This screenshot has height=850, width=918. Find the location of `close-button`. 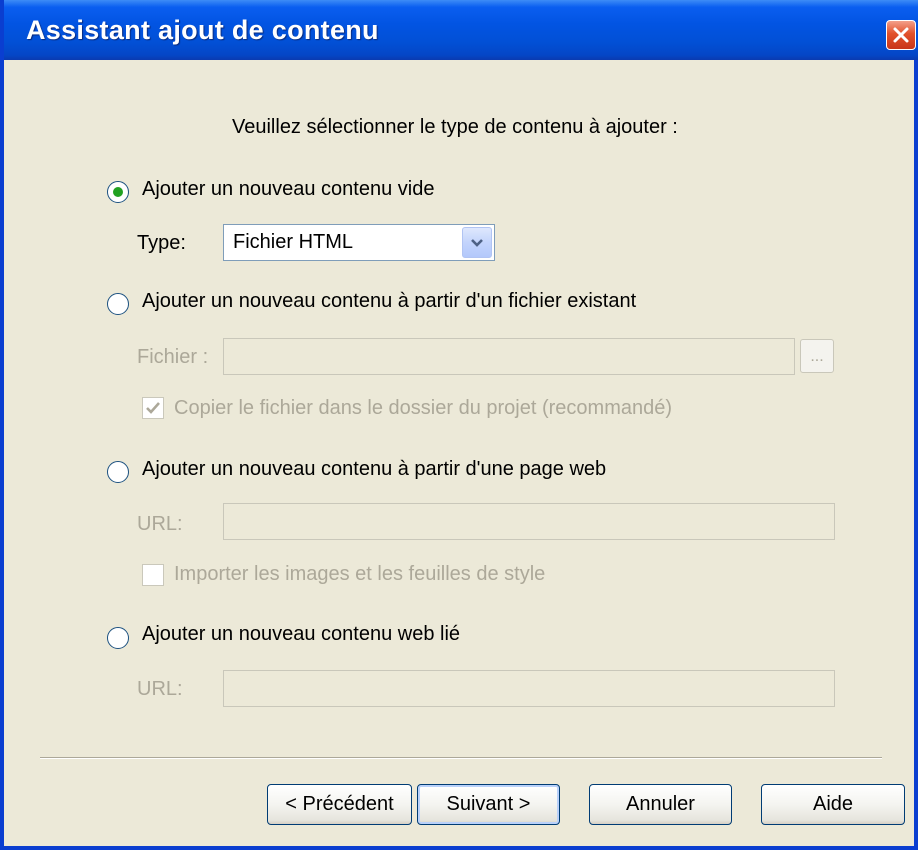

close-button is located at coordinates (901, 35).